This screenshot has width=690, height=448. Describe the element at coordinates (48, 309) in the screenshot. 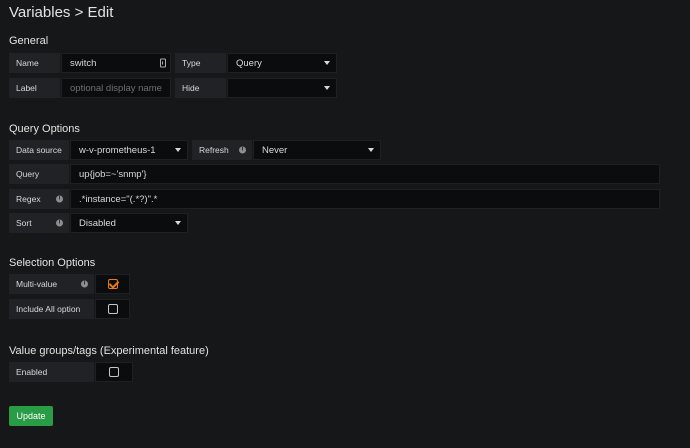

I see `include-all-label-text: Include All option` at that location.